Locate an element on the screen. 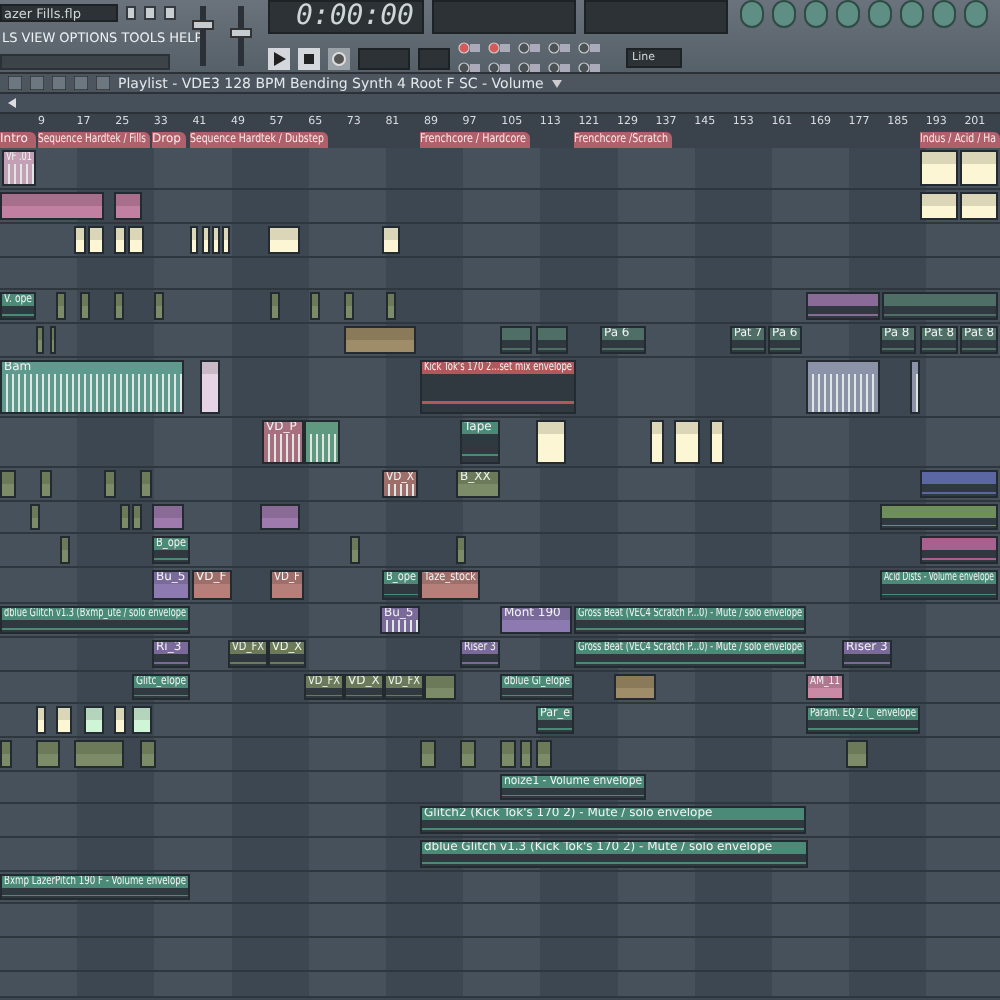 This screenshot has height=1000, width=1000. stop-icon is located at coordinates (309, 58).